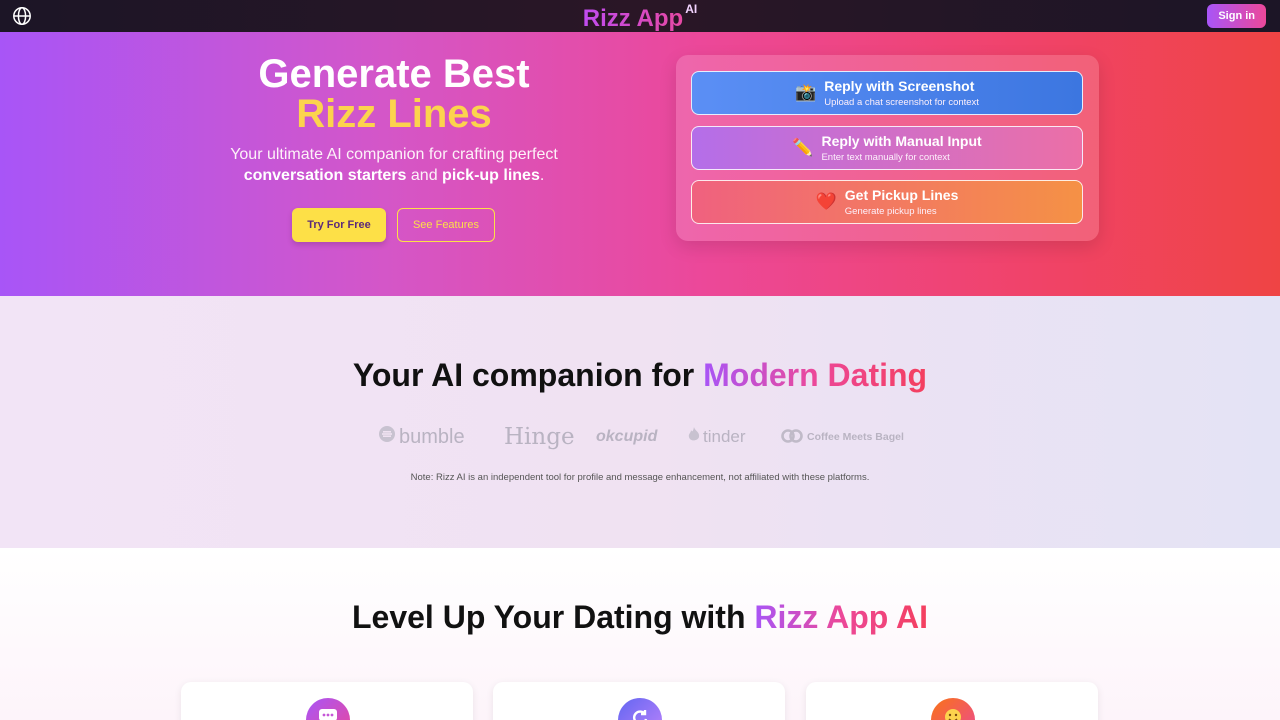 The width and height of the screenshot is (1280, 720). Describe the element at coordinates (394, 114) in the screenshot. I see `hero-title-accent: Rizz Lines` at that location.